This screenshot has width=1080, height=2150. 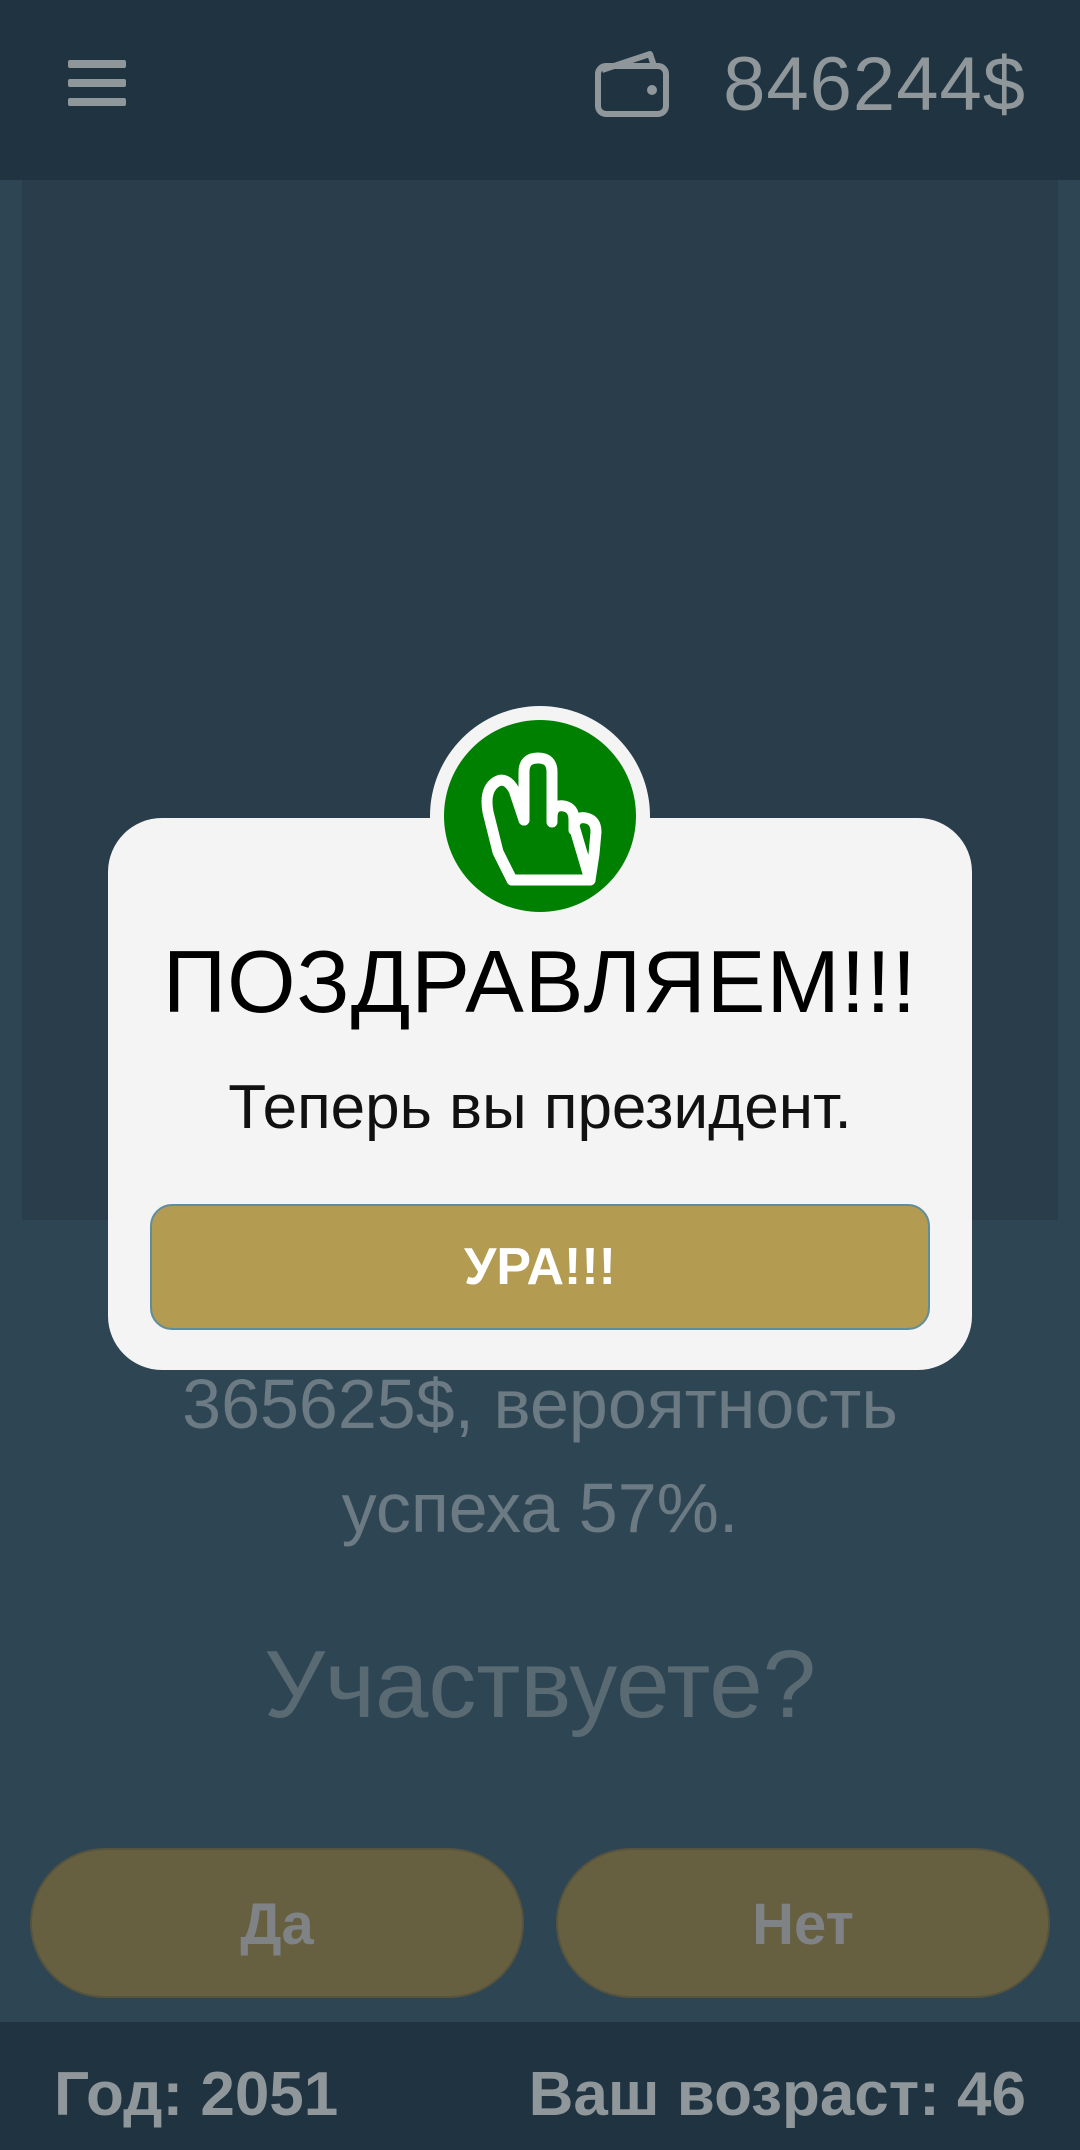 I want to click on year-label: Год: 2051, so click(x=196, y=2094).